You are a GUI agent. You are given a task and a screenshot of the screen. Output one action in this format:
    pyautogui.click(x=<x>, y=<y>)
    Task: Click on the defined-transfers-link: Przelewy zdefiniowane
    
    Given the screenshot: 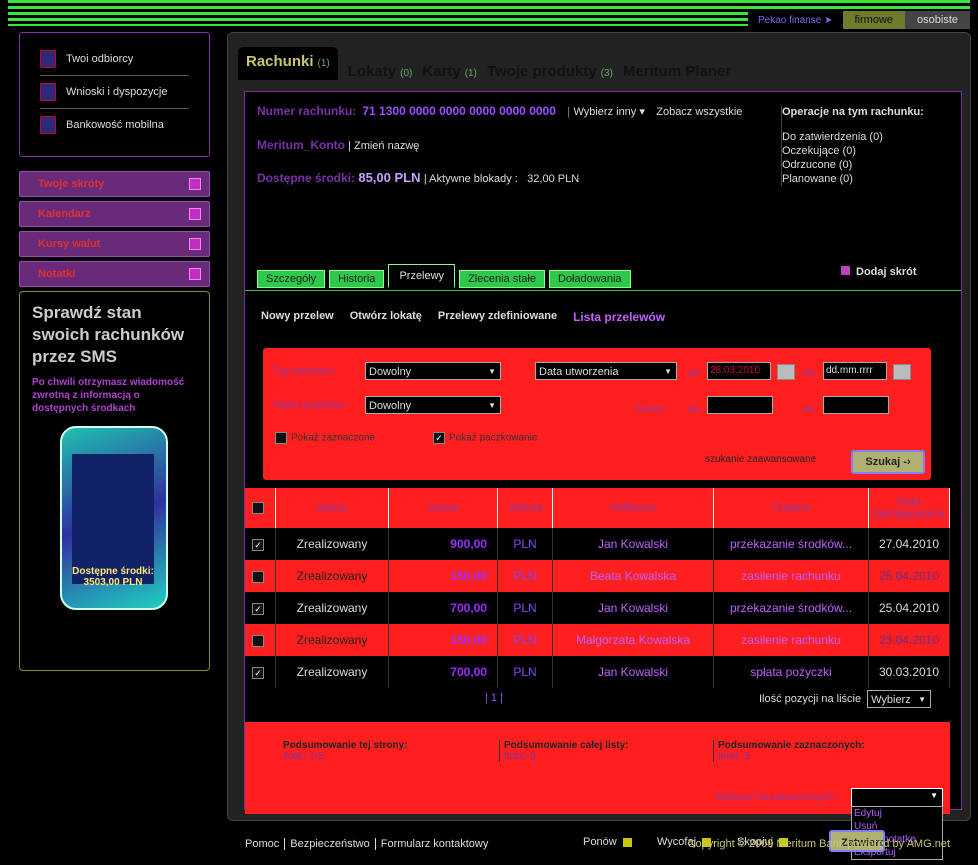 What is the action you would take?
    pyautogui.click(x=497, y=317)
    